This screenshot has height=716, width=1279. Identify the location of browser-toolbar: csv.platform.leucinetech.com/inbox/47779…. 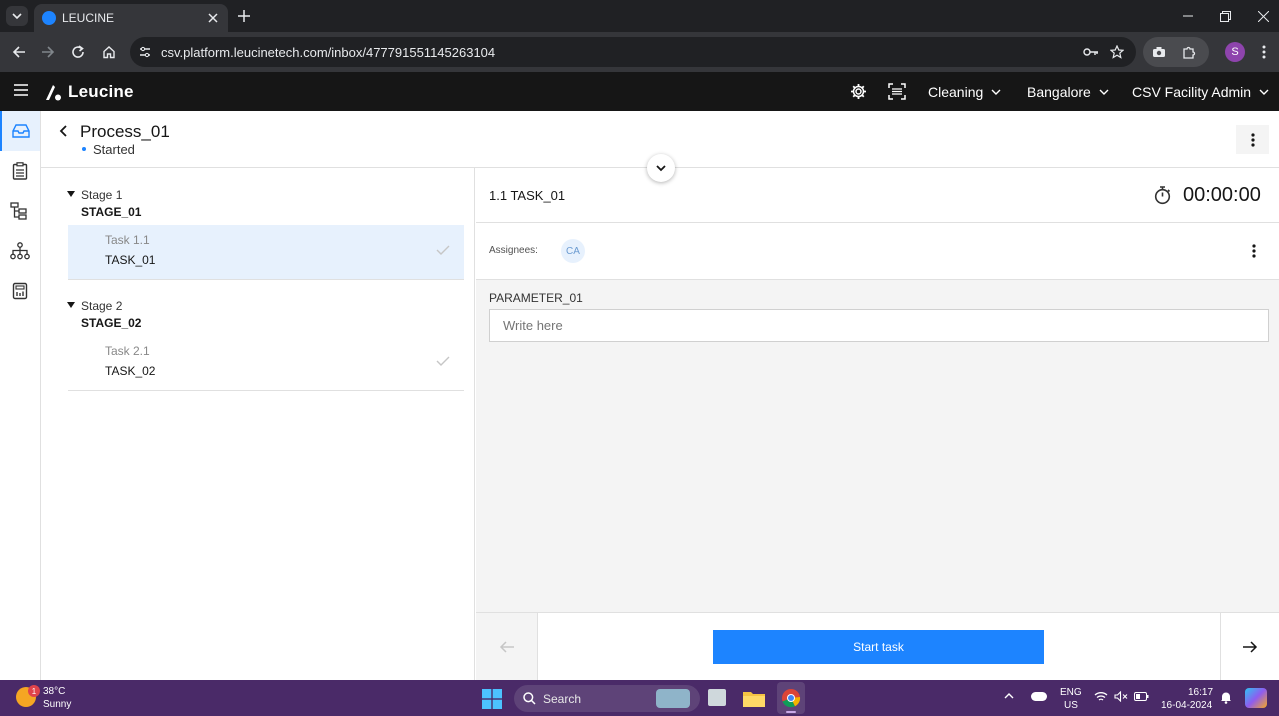
(639, 52).